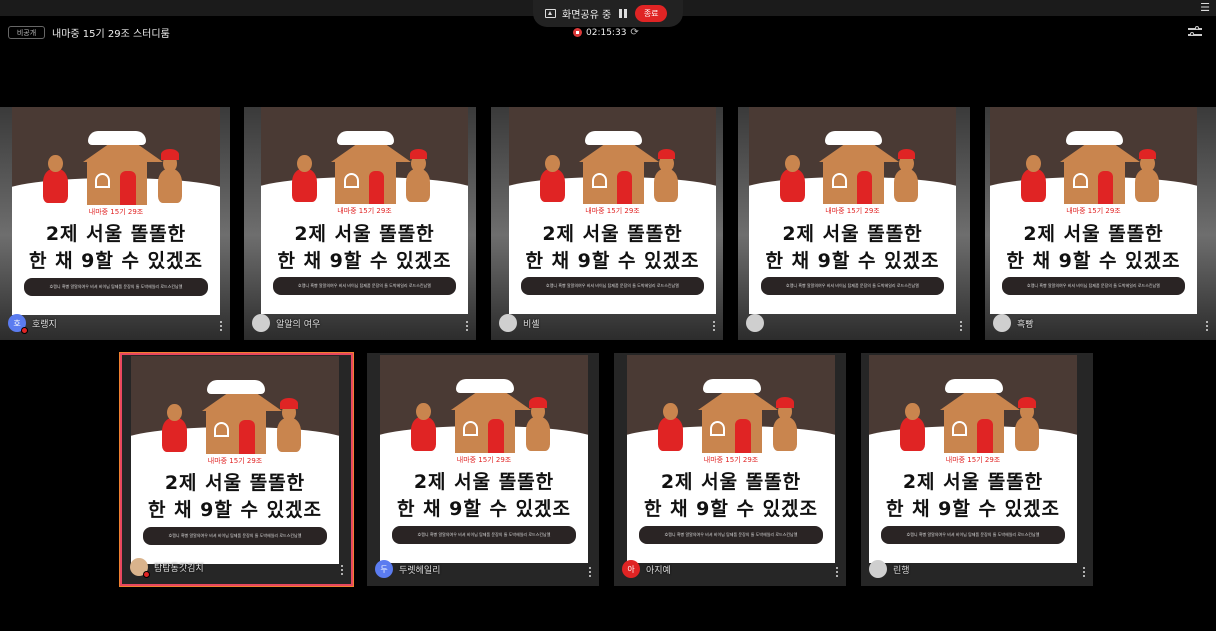 The width and height of the screenshot is (1216, 631). What do you see at coordinates (889, 569) in the screenshot?
I see `participant-name-row: 린행` at bounding box center [889, 569].